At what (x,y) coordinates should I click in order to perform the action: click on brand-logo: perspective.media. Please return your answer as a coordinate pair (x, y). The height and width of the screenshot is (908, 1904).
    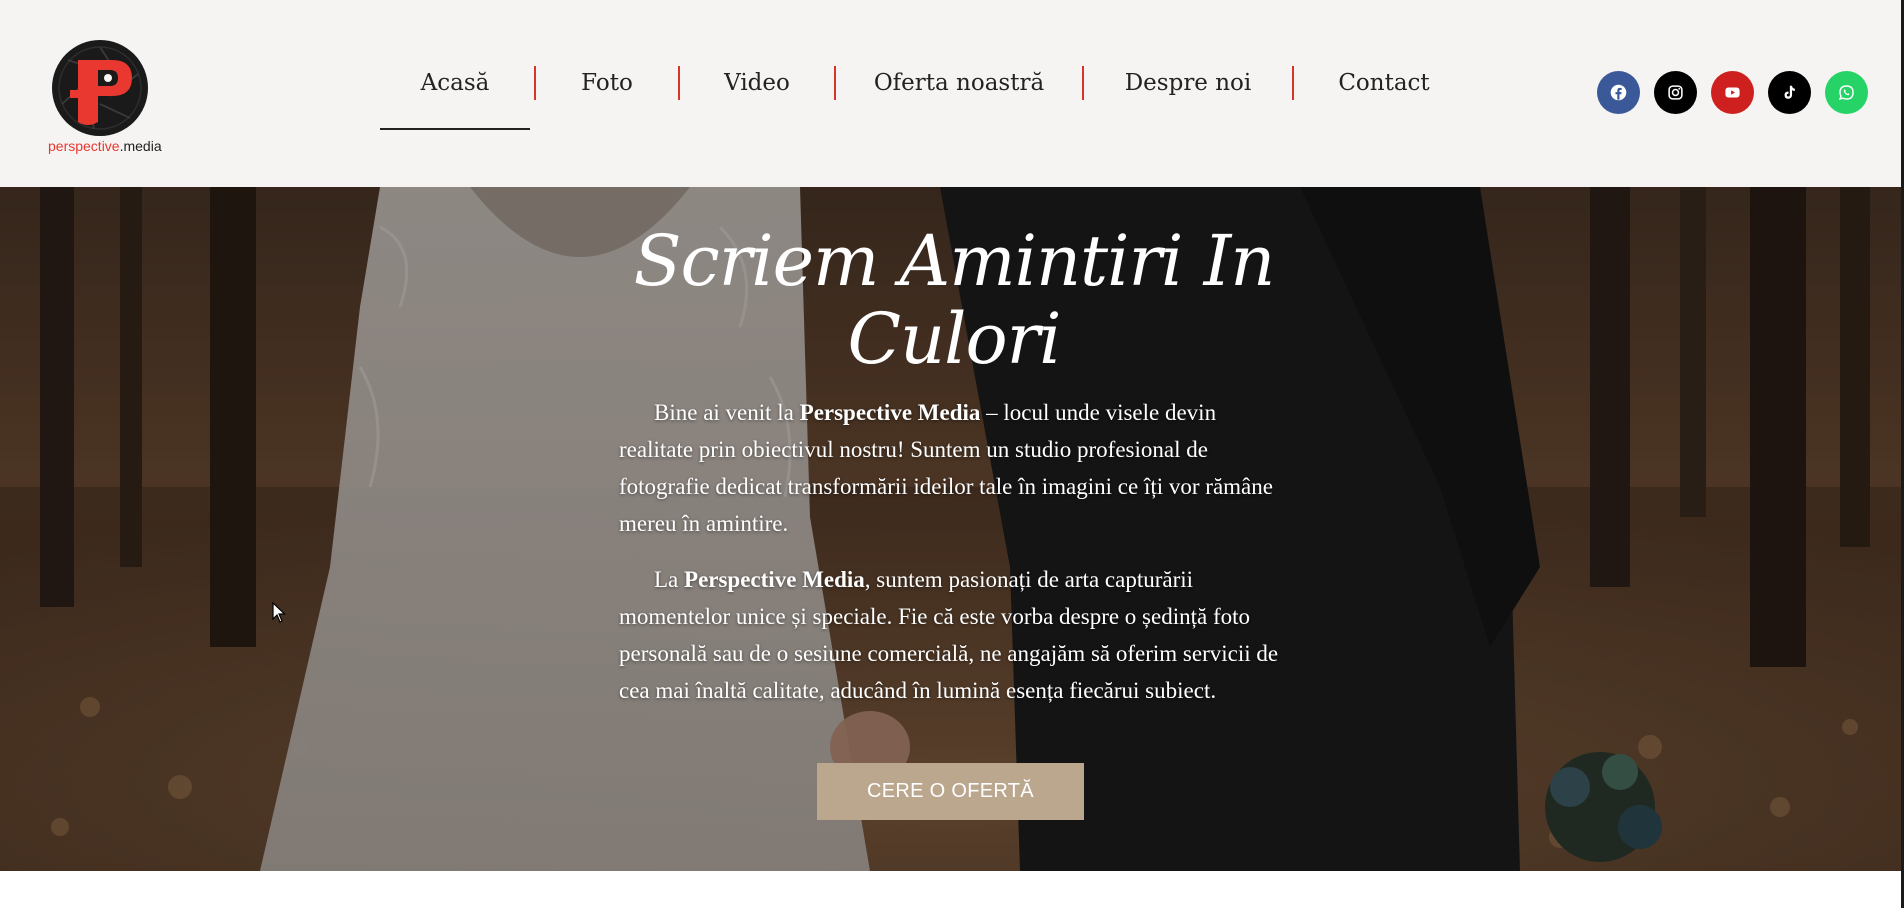
    Looking at the image, I should click on (105, 97).